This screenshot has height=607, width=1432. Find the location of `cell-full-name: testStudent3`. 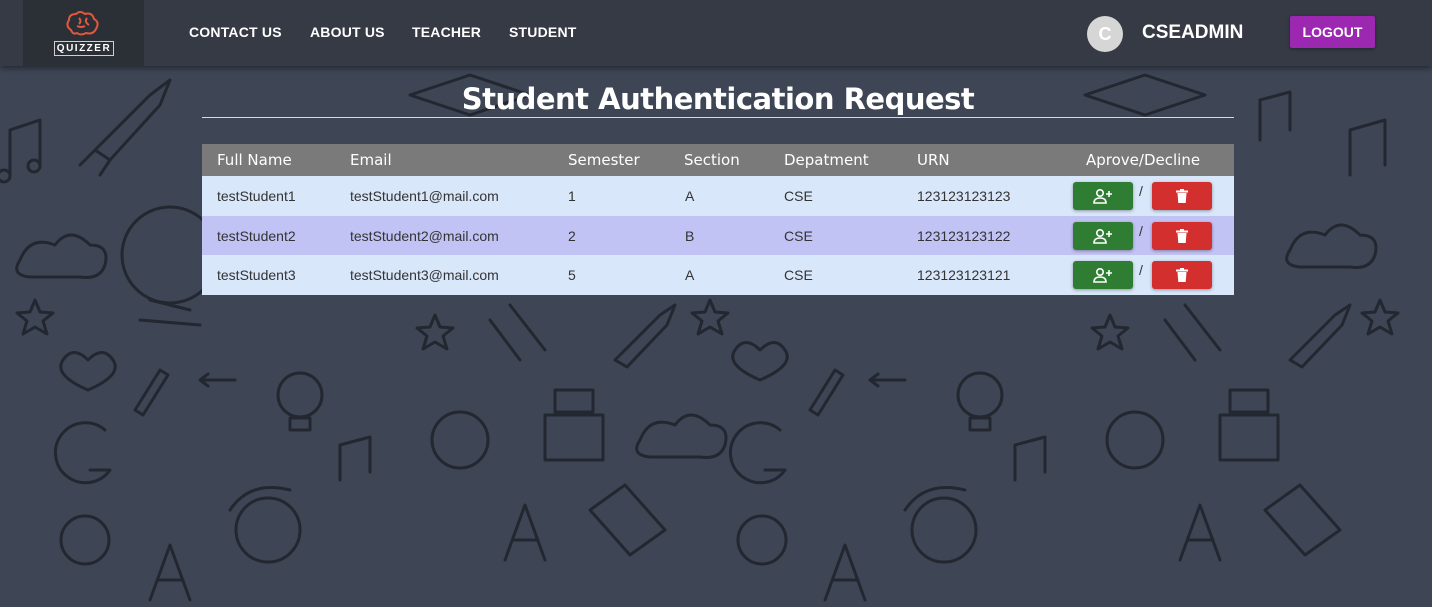

cell-full-name: testStudent3 is located at coordinates (256, 275).